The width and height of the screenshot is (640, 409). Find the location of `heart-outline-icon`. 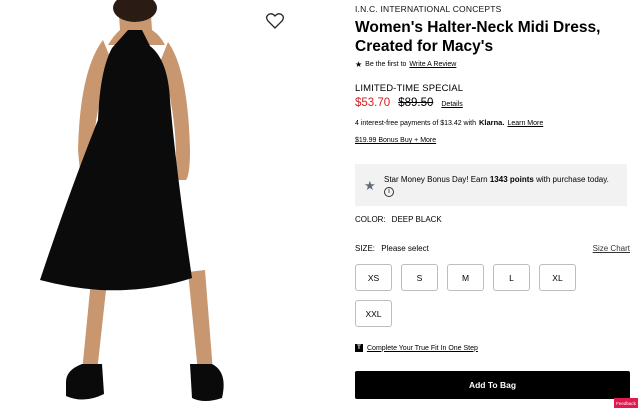

heart-outline-icon is located at coordinates (275, 21).